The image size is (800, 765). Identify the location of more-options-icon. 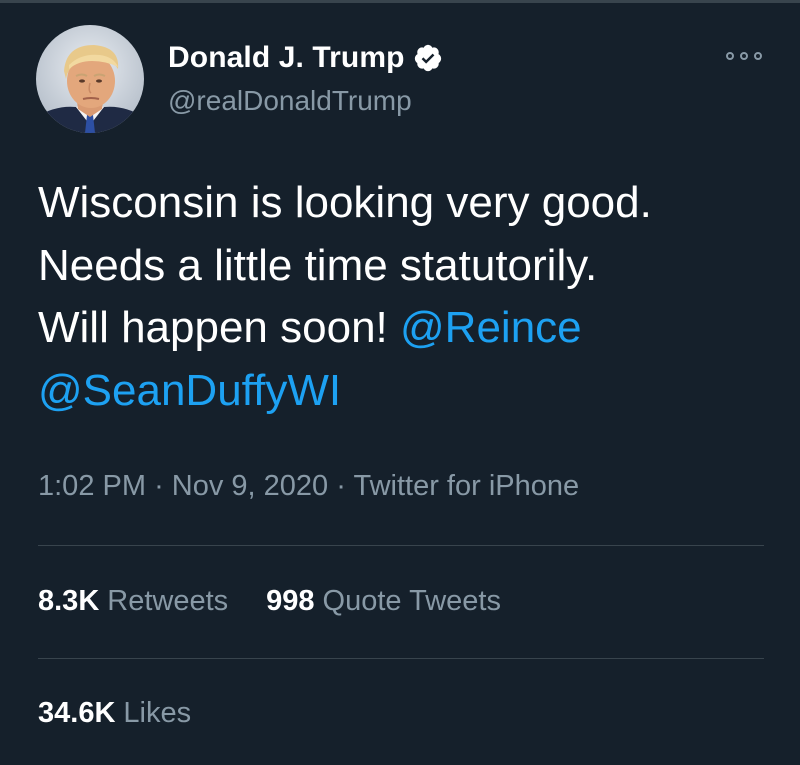
(744, 56).